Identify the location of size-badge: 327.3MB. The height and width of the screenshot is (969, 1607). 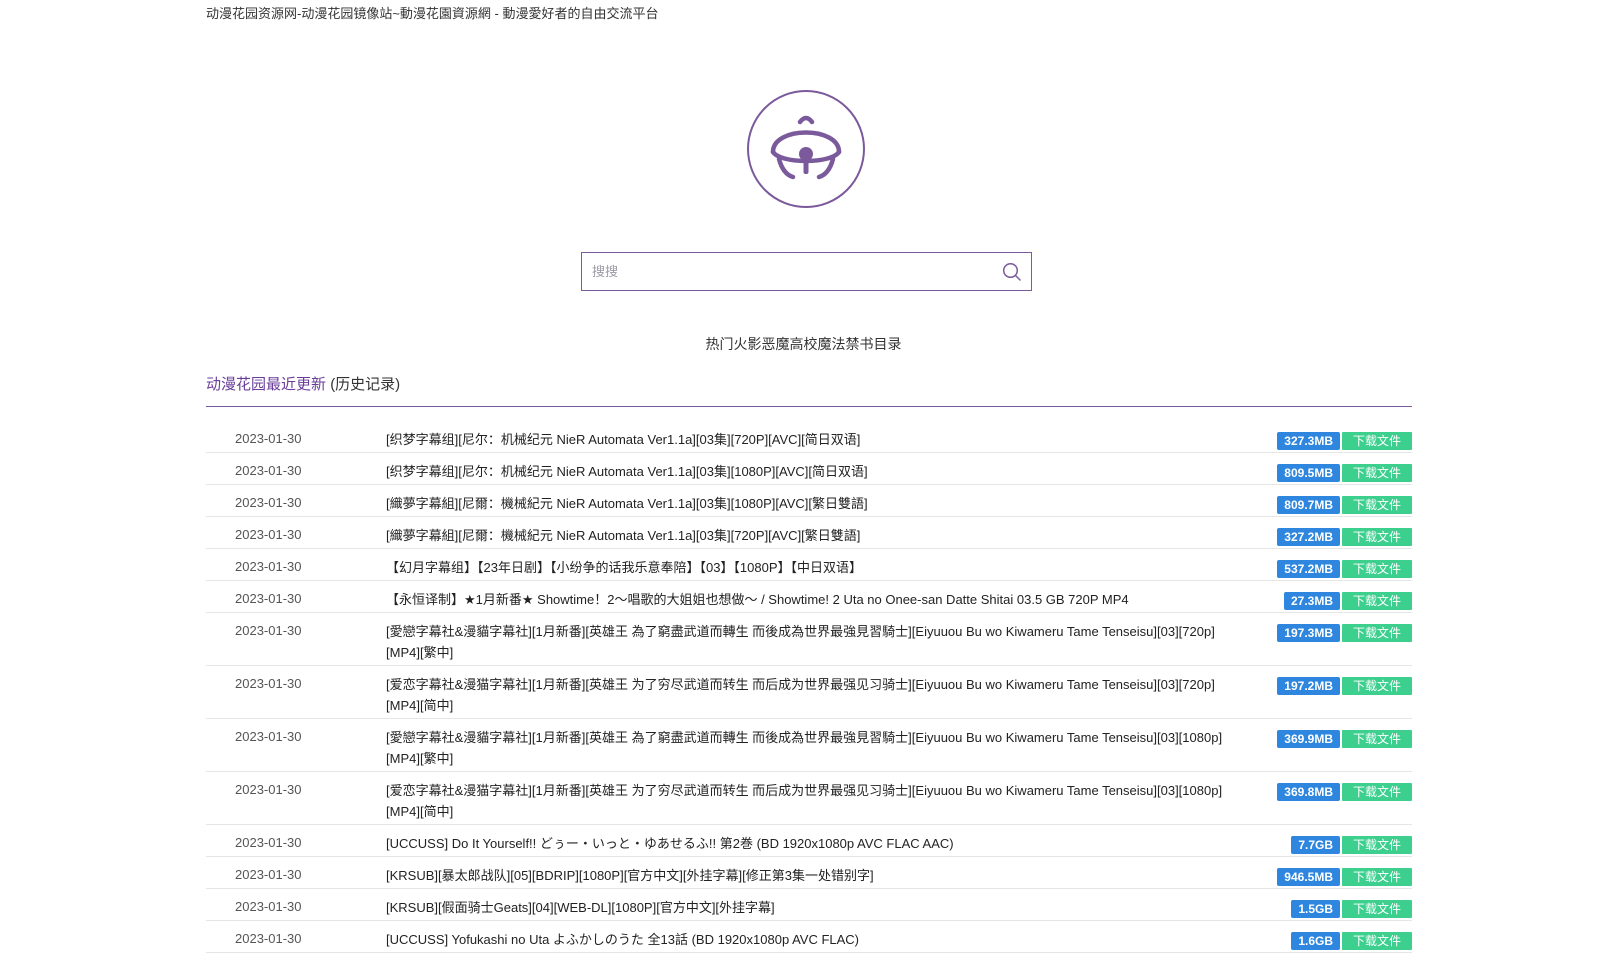
(1308, 441).